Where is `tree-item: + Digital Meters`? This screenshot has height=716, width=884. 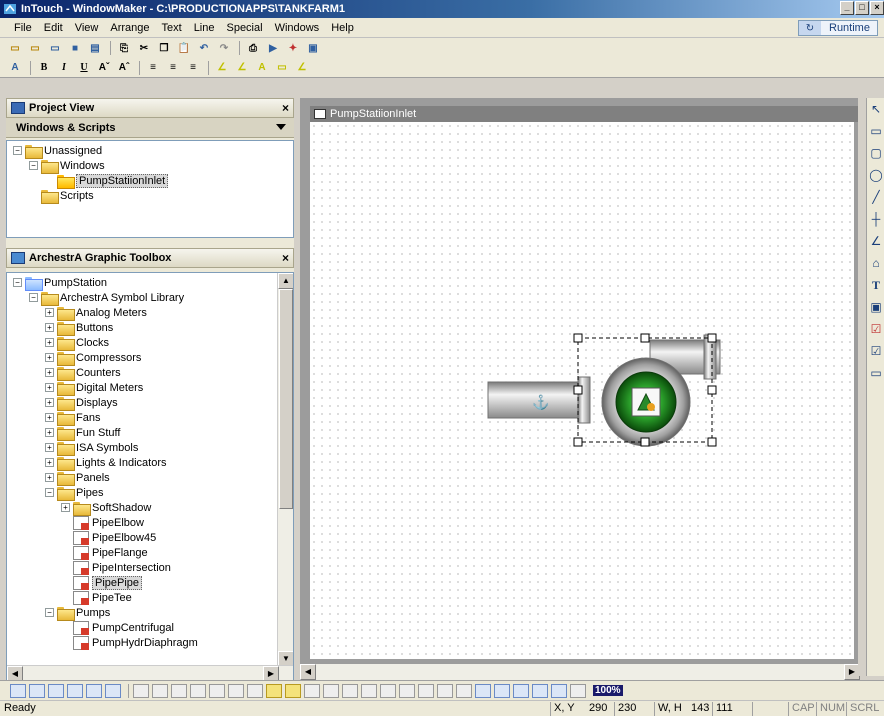 tree-item: + Digital Meters is located at coordinates (150, 388).